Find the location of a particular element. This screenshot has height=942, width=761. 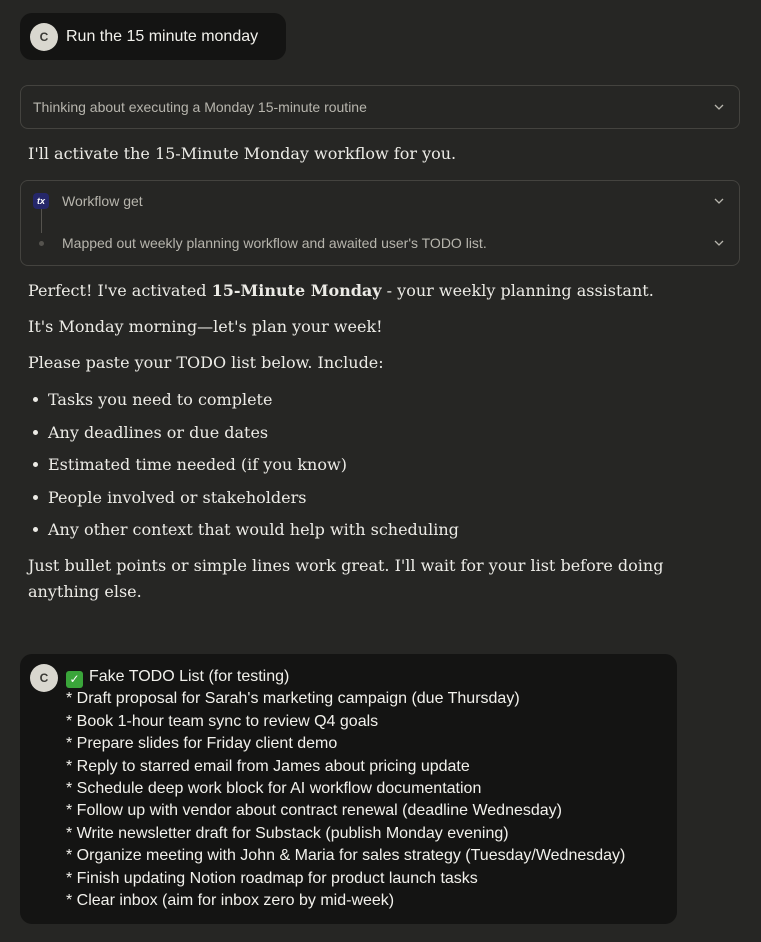

tx-logo-icon: tx is located at coordinates (41, 201).